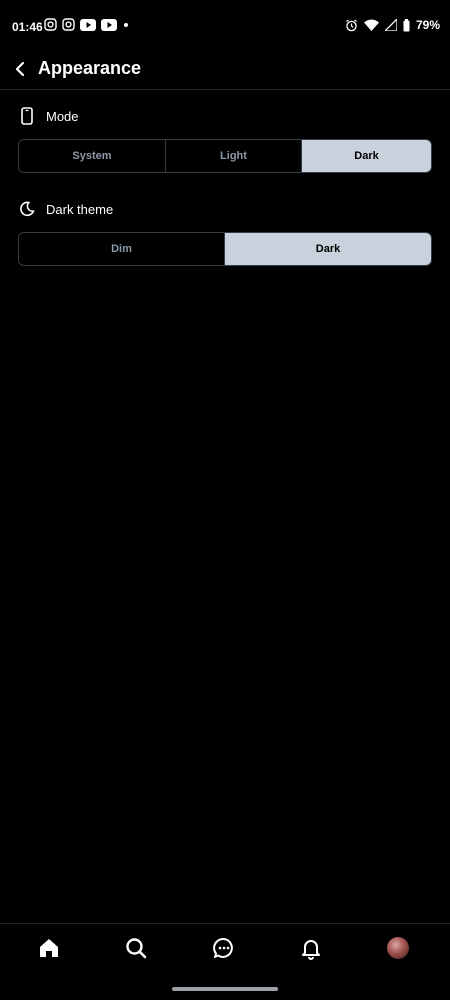 This screenshot has height=1000, width=450. Describe the element at coordinates (234, 156) in the screenshot. I see `mode-option-light: Light` at that location.